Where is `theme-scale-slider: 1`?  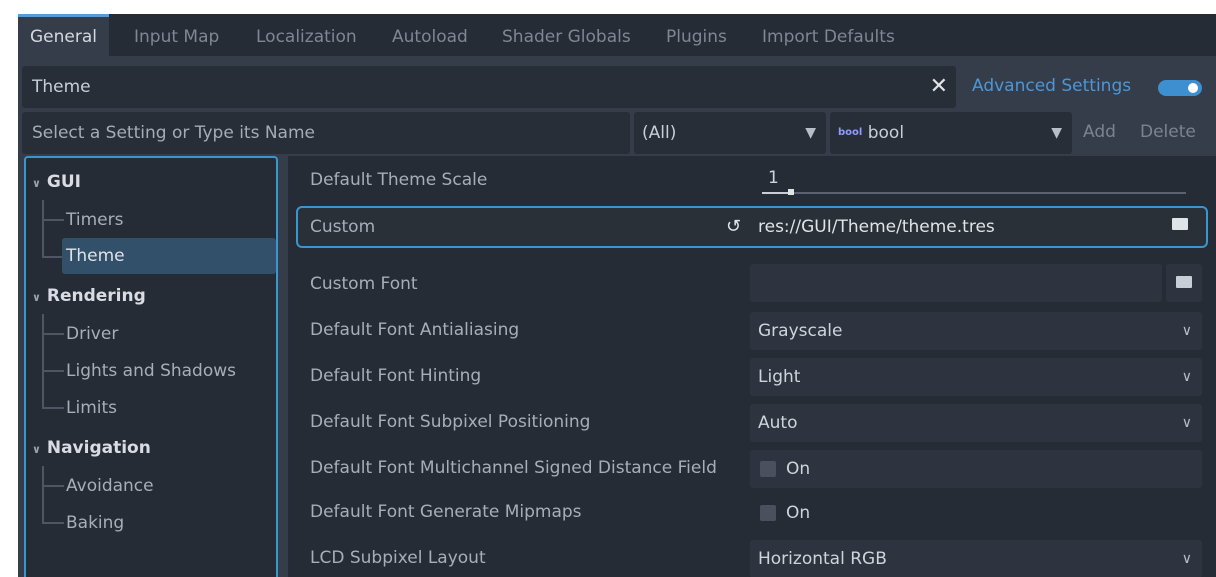 theme-scale-slider: 1 is located at coordinates (968, 180).